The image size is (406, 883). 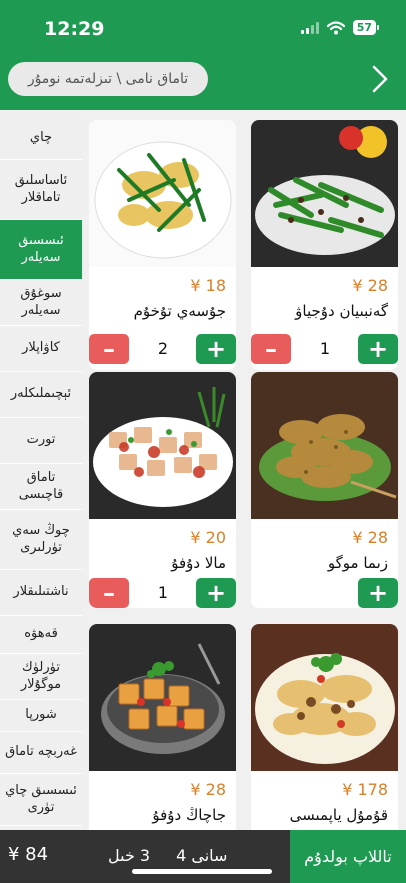 I want to click on category-item: شورپا, so click(x=41, y=716).